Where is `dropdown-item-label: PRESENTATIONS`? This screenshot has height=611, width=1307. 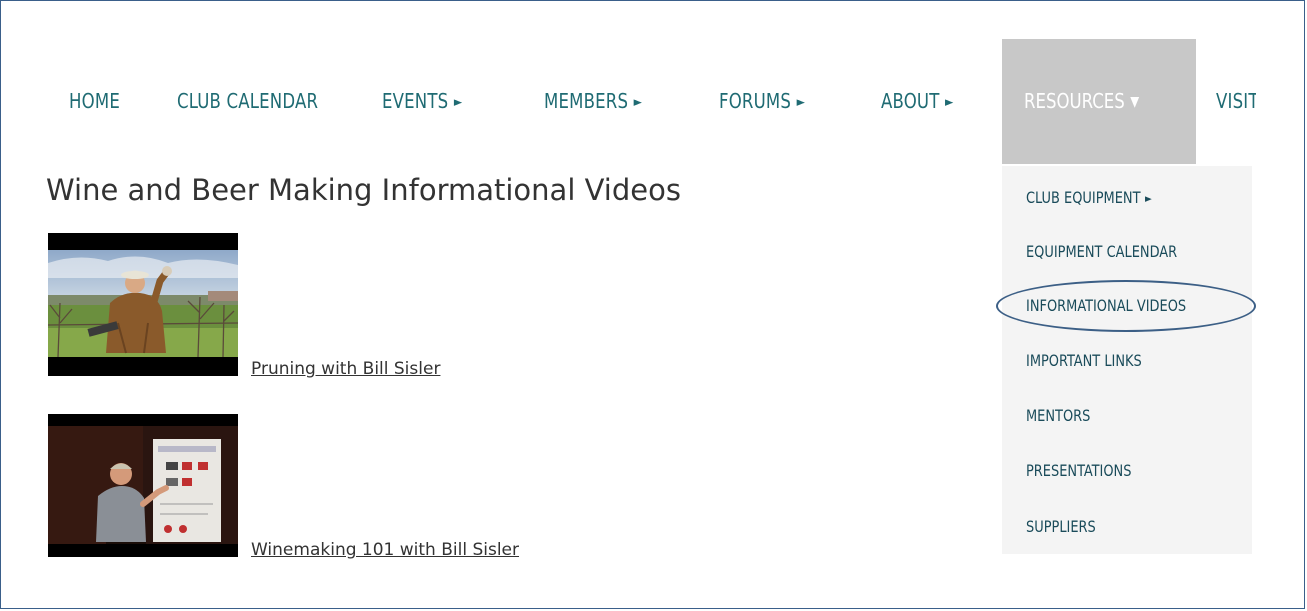 dropdown-item-label: PRESENTATIONS is located at coordinates (1079, 470).